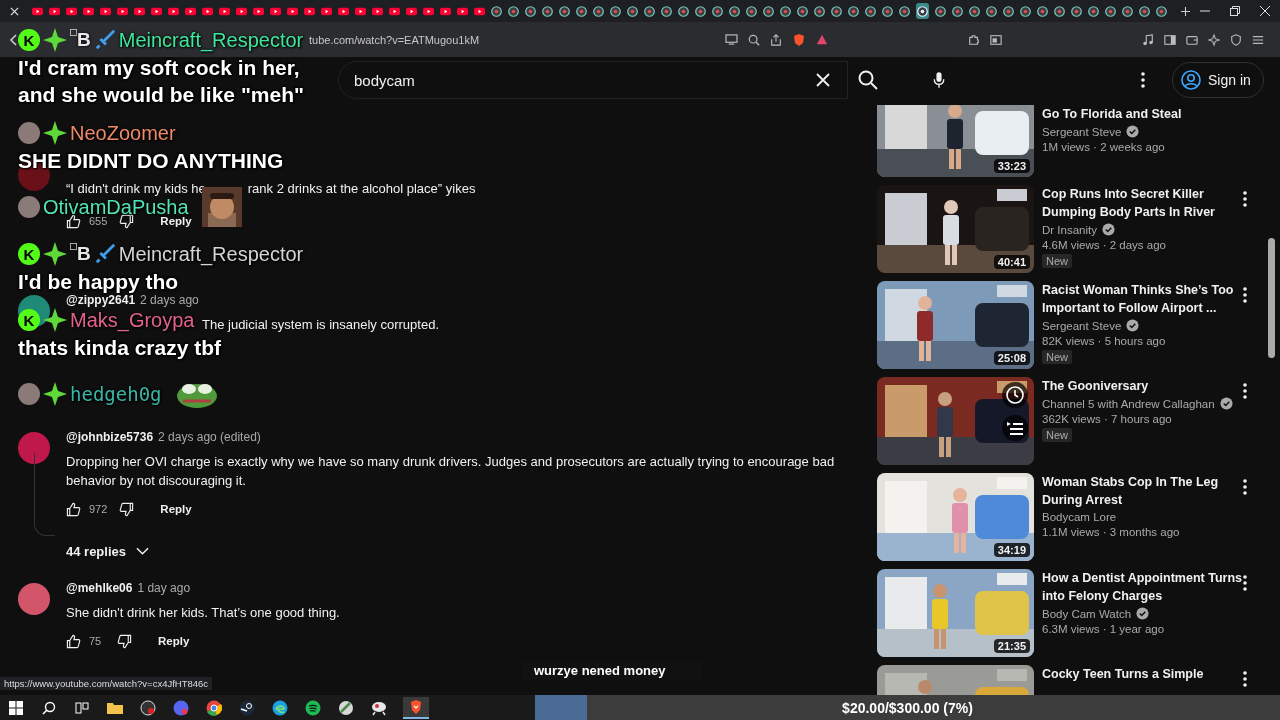 The height and width of the screenshot is (720, 1280). Describe the element at coordinates (974, 39) in the screenshot. I see `puzzle-icon` at that location.